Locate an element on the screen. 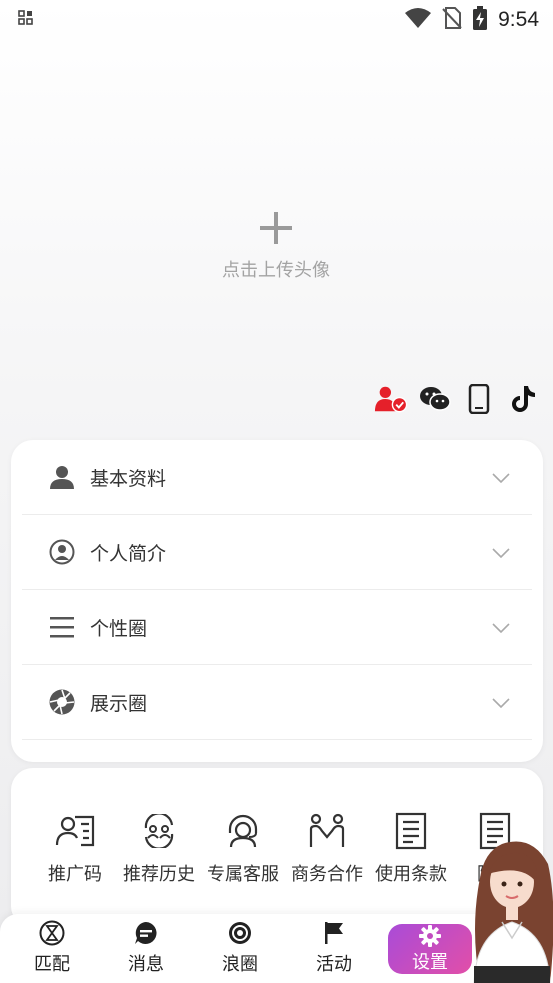 The image size is (553, 983). gear-icon is located at coordinates (430, 936).